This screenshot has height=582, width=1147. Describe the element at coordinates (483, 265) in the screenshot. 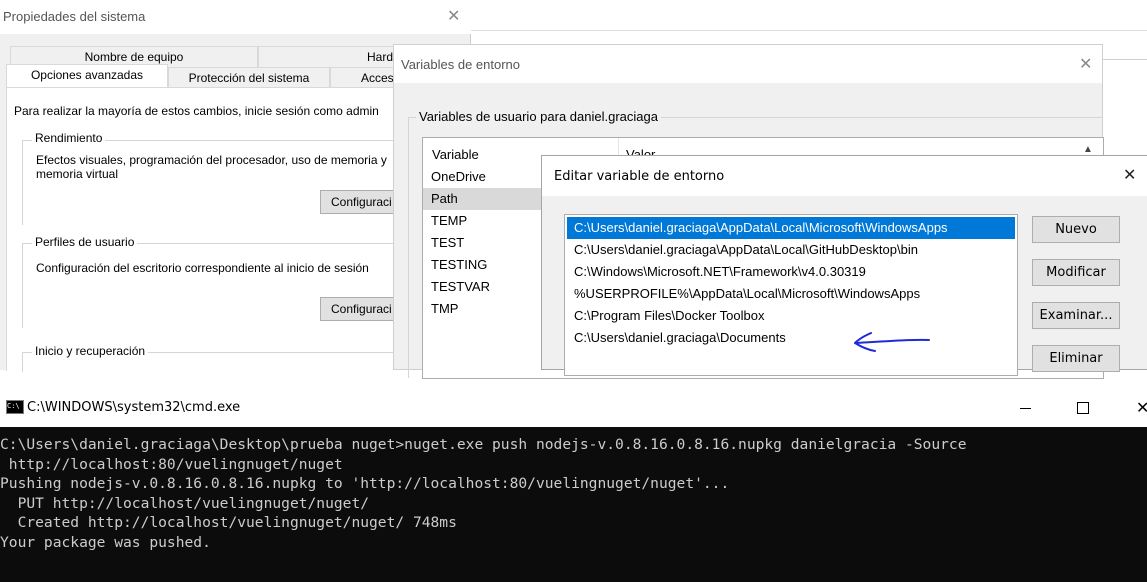

I see `variable-row: TESTING` at that location.